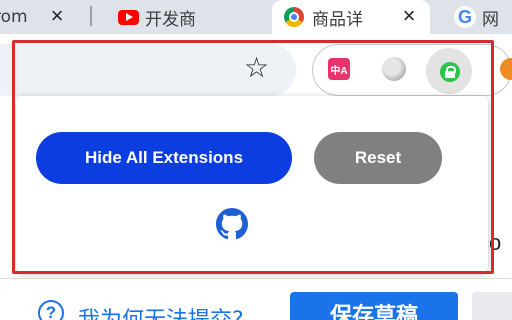  Describe the element at coordinates (465, 17) in the screenshot. I see `google-icon: G` at that location.